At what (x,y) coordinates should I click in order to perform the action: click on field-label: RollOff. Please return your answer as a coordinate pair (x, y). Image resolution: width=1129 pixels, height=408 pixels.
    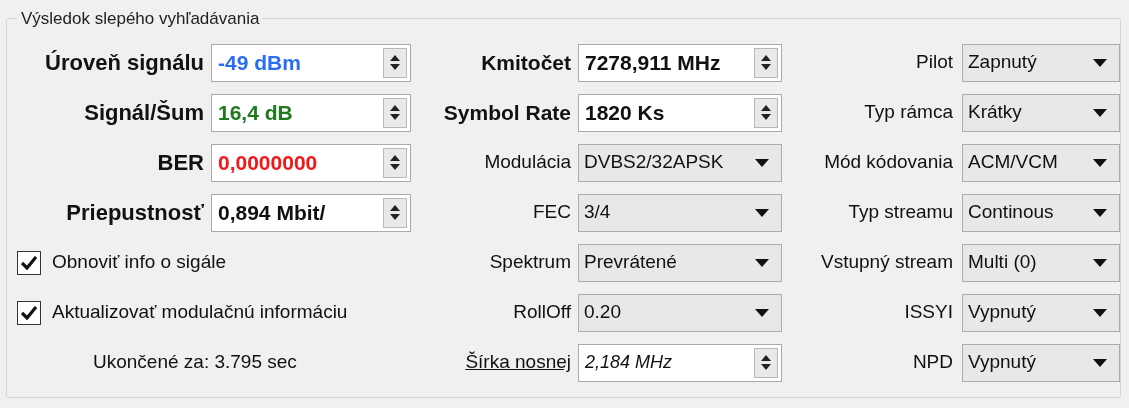
    Looking at the image, I should click on (541, 312).